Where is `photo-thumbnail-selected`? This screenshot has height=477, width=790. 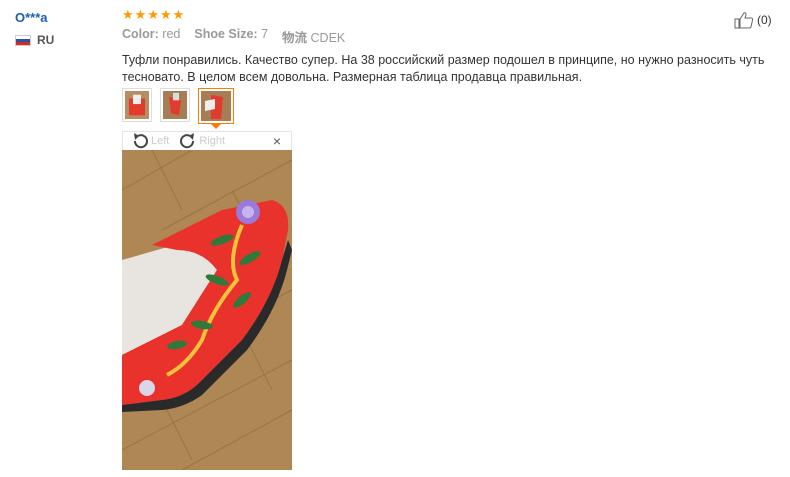 photo-thumbnail-selected is located at coordinates (216, 108).